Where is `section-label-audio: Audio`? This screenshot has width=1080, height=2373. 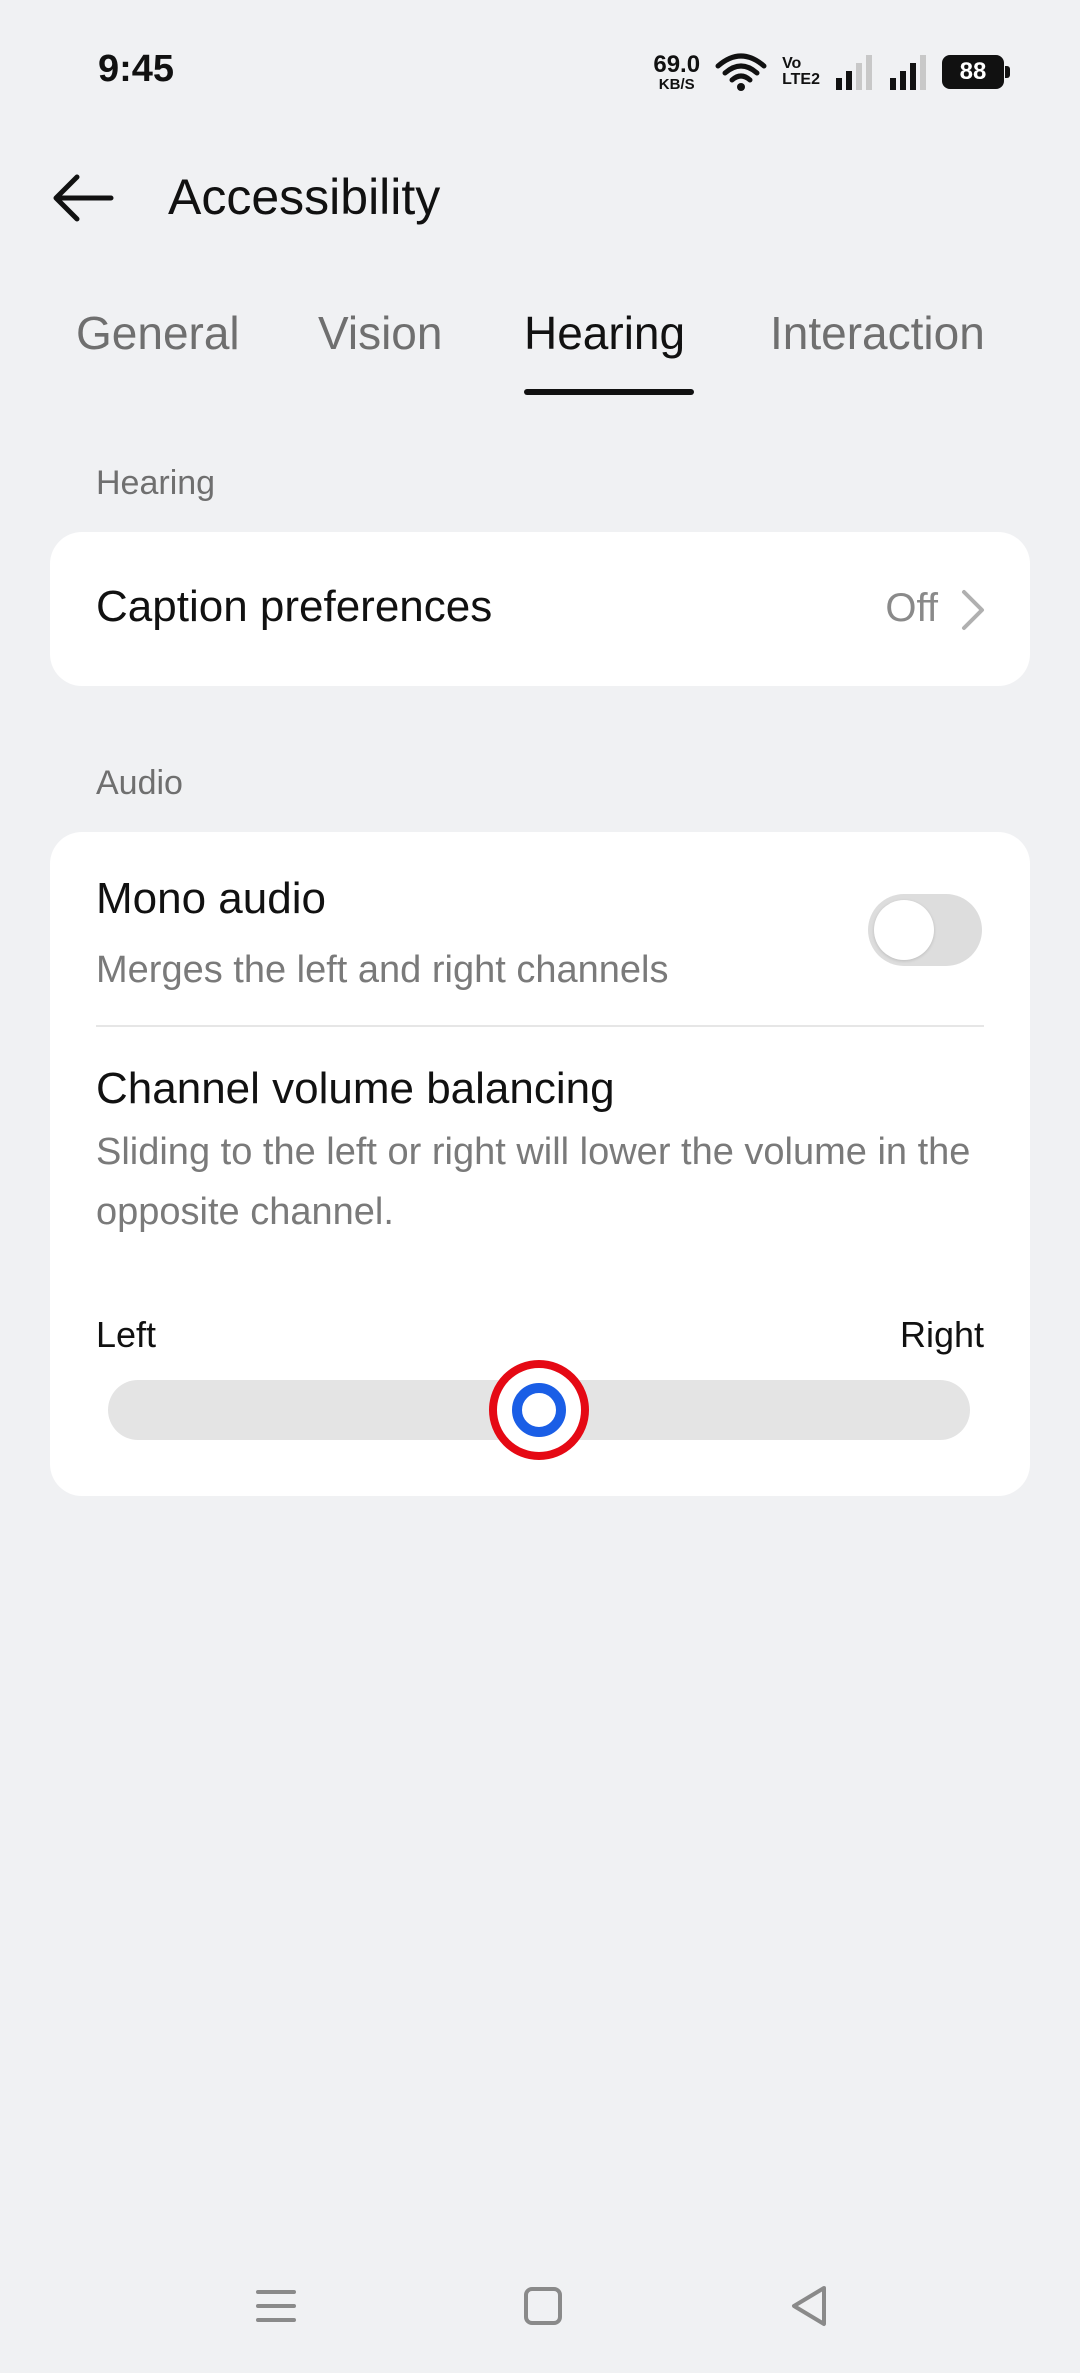 section-label-audio: Audio is located at coordinates (139, 783).